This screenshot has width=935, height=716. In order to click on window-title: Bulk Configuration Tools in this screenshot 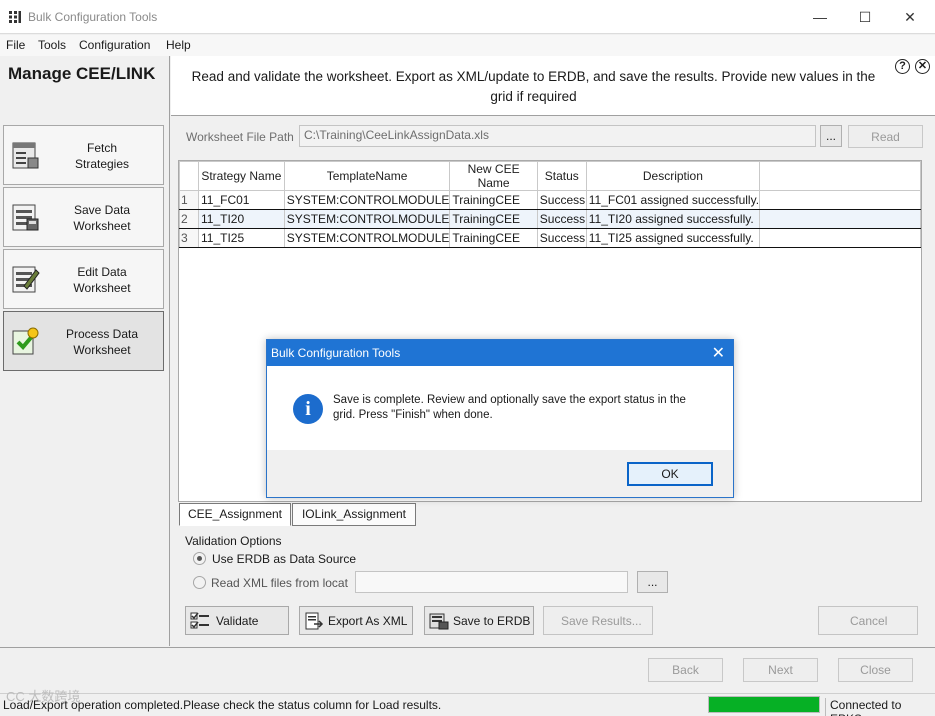, I will do `click(93, 17)`.